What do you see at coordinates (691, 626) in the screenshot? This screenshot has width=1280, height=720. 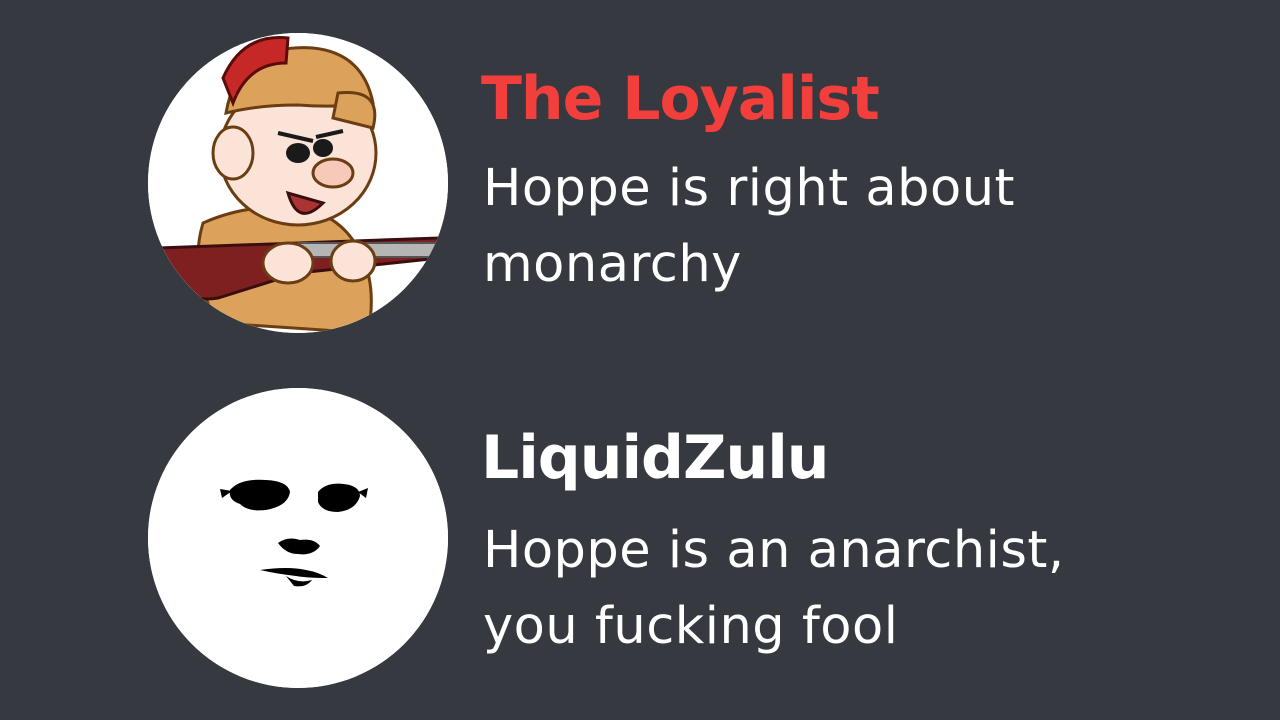 I see `message-text-line: you fucking fool` at bounding box center [691, 626].